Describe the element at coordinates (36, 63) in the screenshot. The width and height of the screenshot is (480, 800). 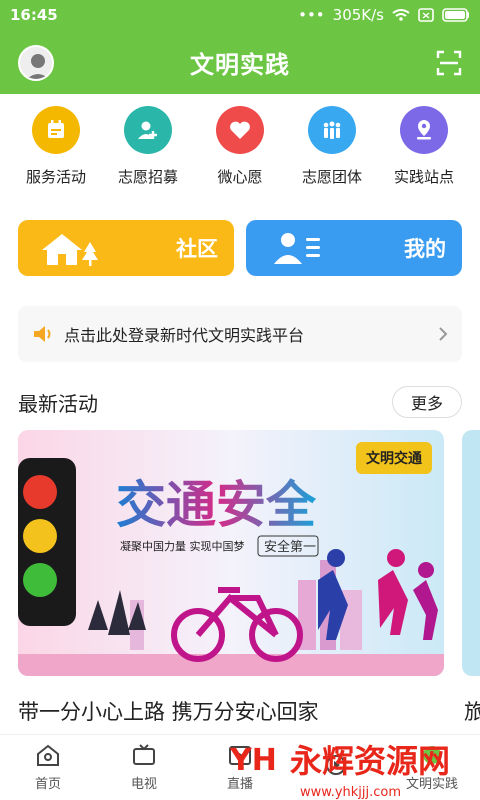
I see `avatar` at that location.